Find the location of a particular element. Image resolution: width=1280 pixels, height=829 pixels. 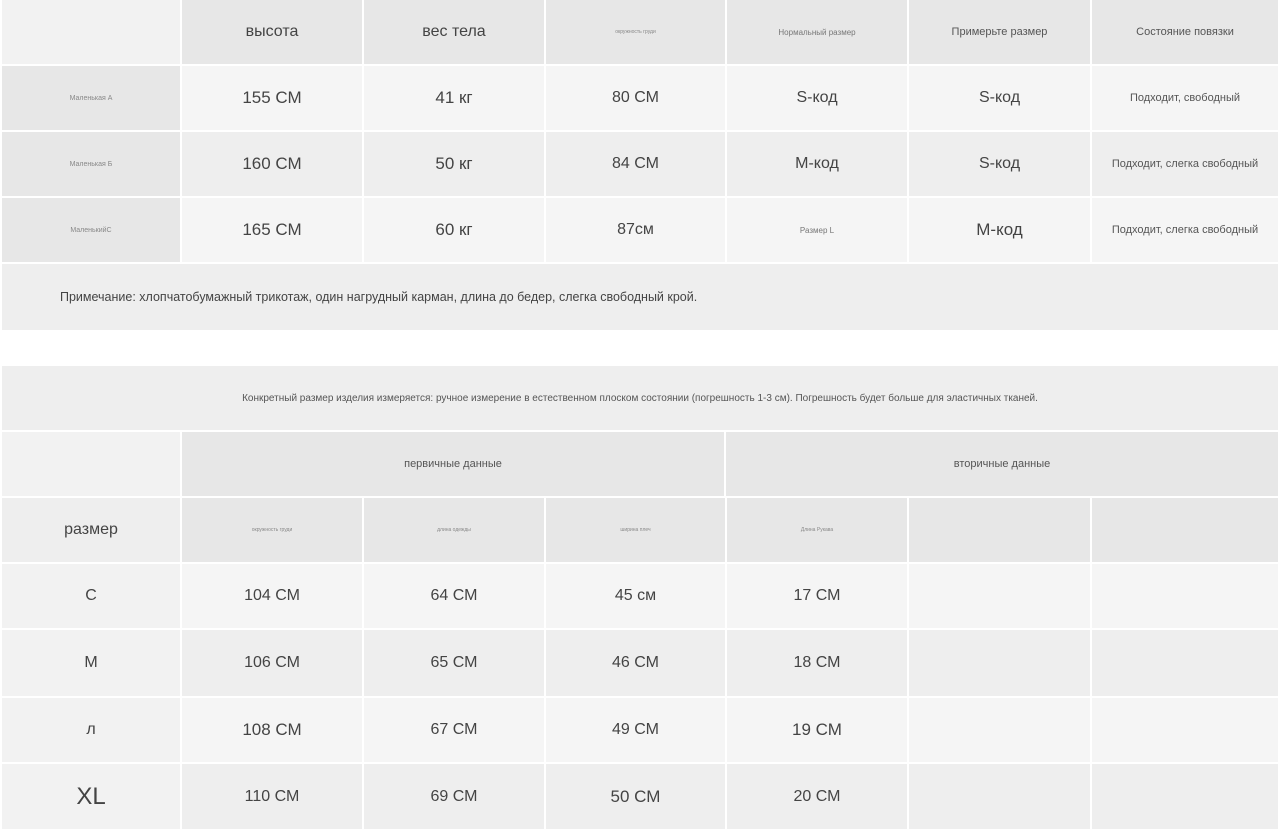

fit-row-height: 165 СМ is located at coordinates (273, 230).